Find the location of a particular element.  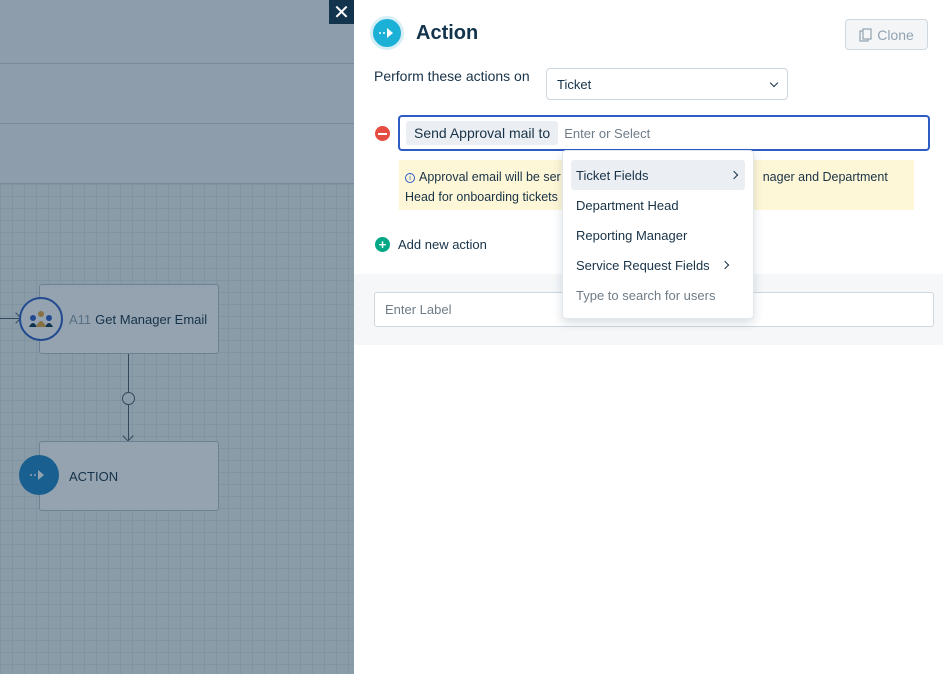

dropdown-item-department-head: Department Head is located at coordinates (658, 205).